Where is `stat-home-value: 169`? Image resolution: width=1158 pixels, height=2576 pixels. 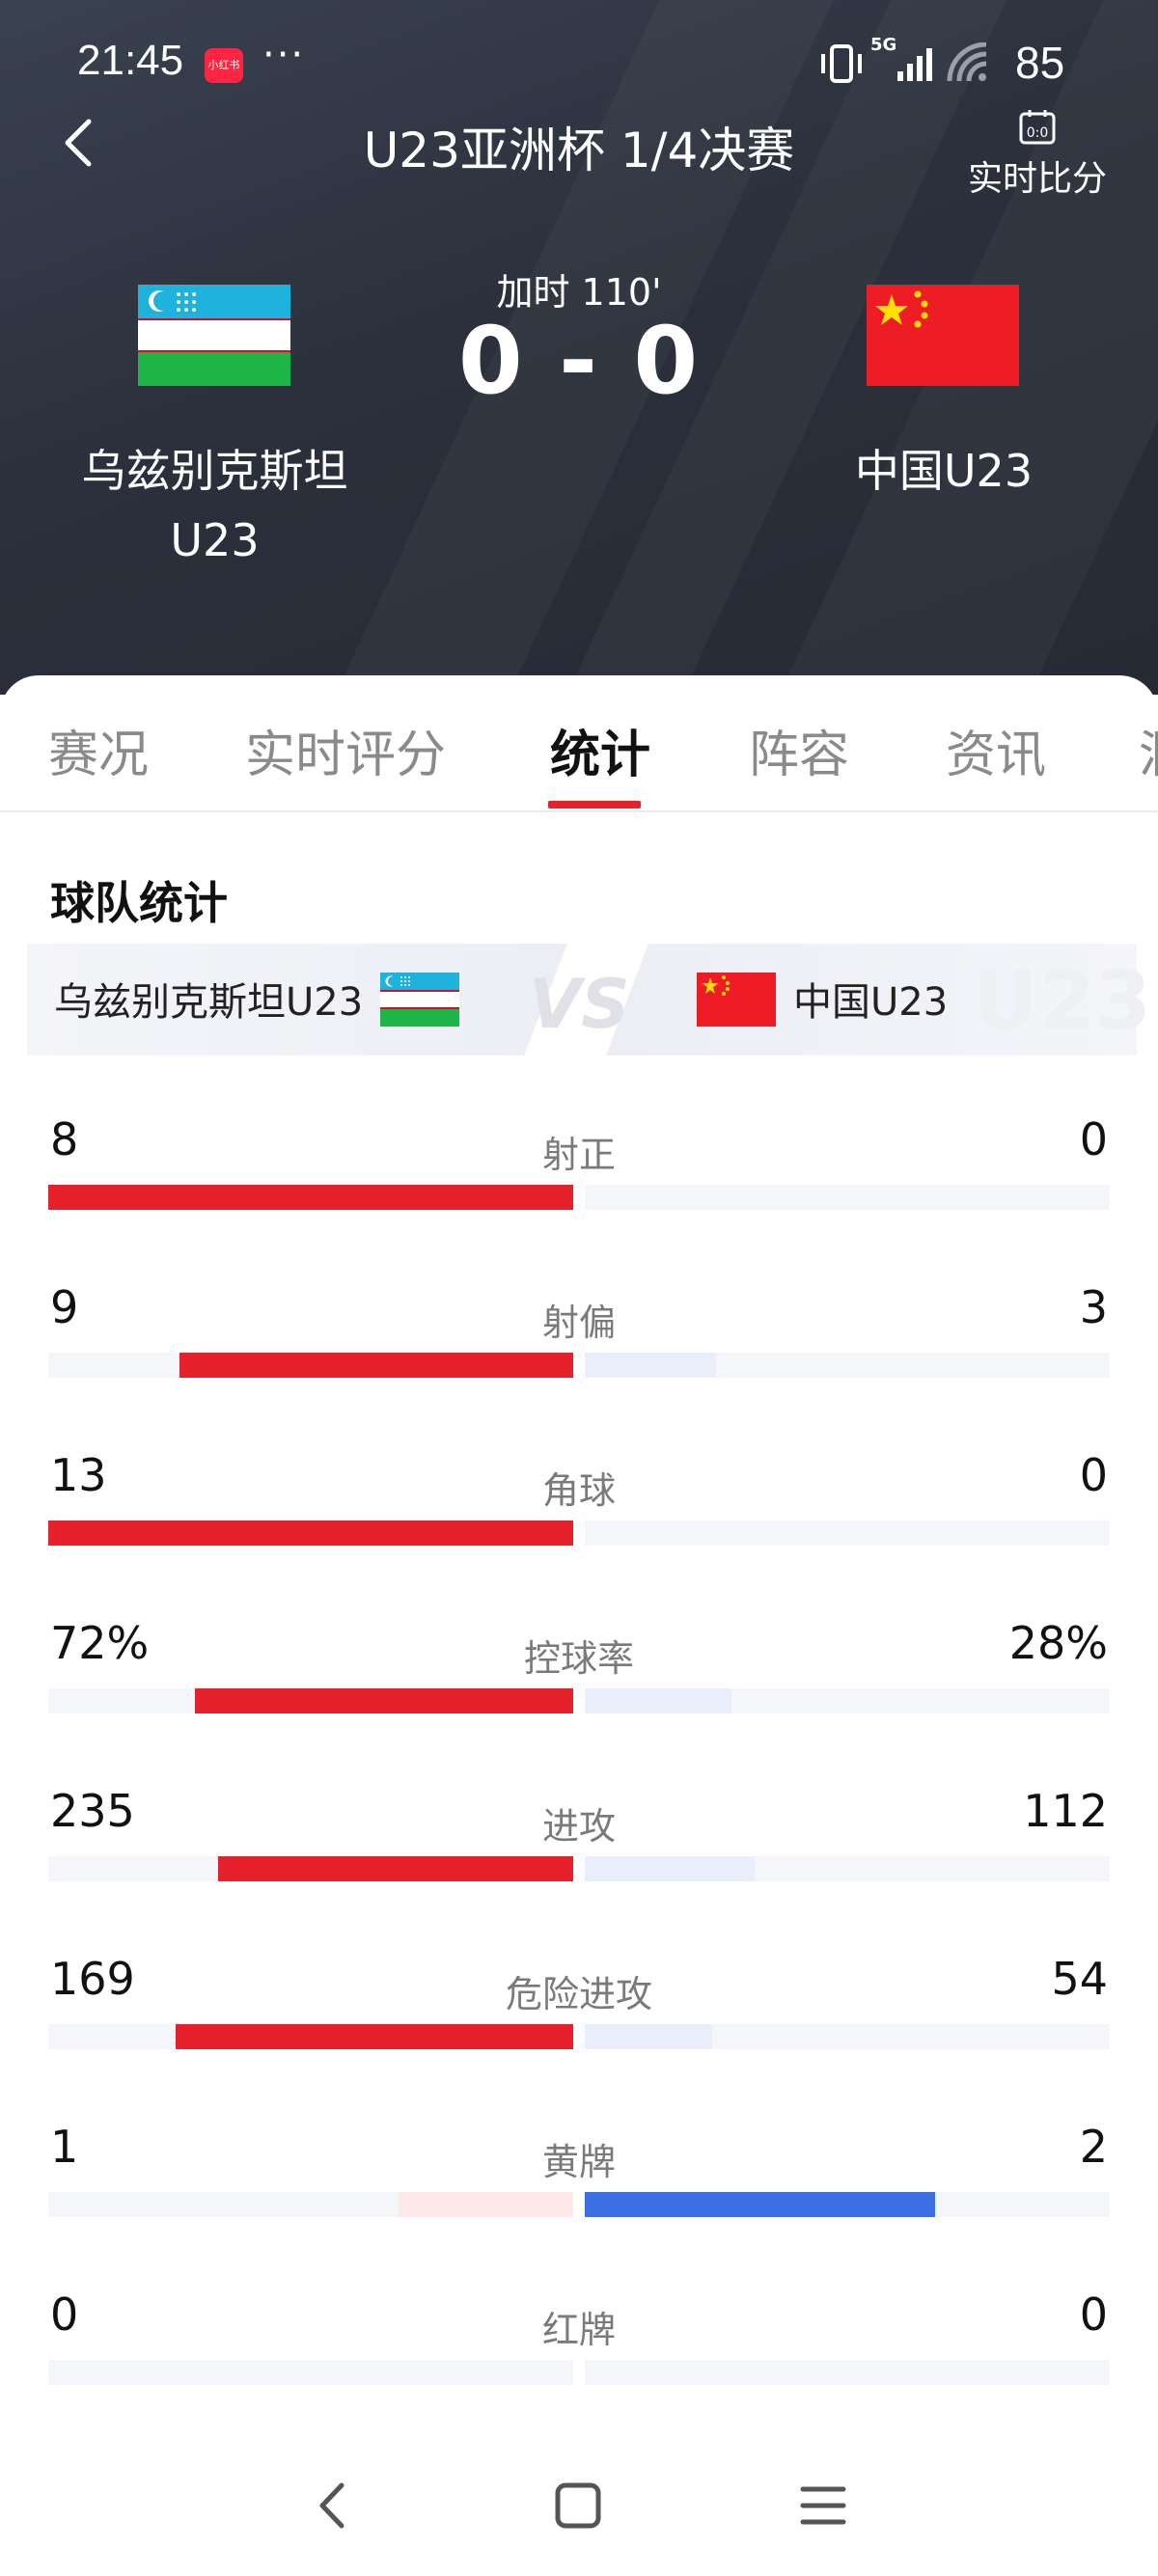
stat-home-value: 169 is located at coordinates (92, 1979).